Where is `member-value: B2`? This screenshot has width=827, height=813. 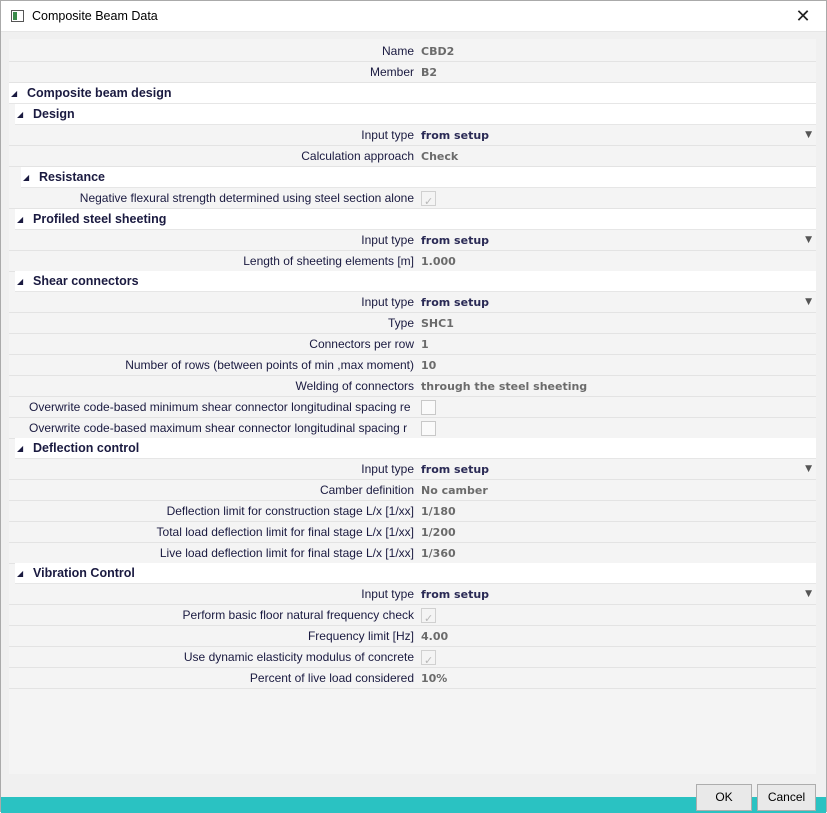
member-value: B2 is located at coordinates (617, 72).